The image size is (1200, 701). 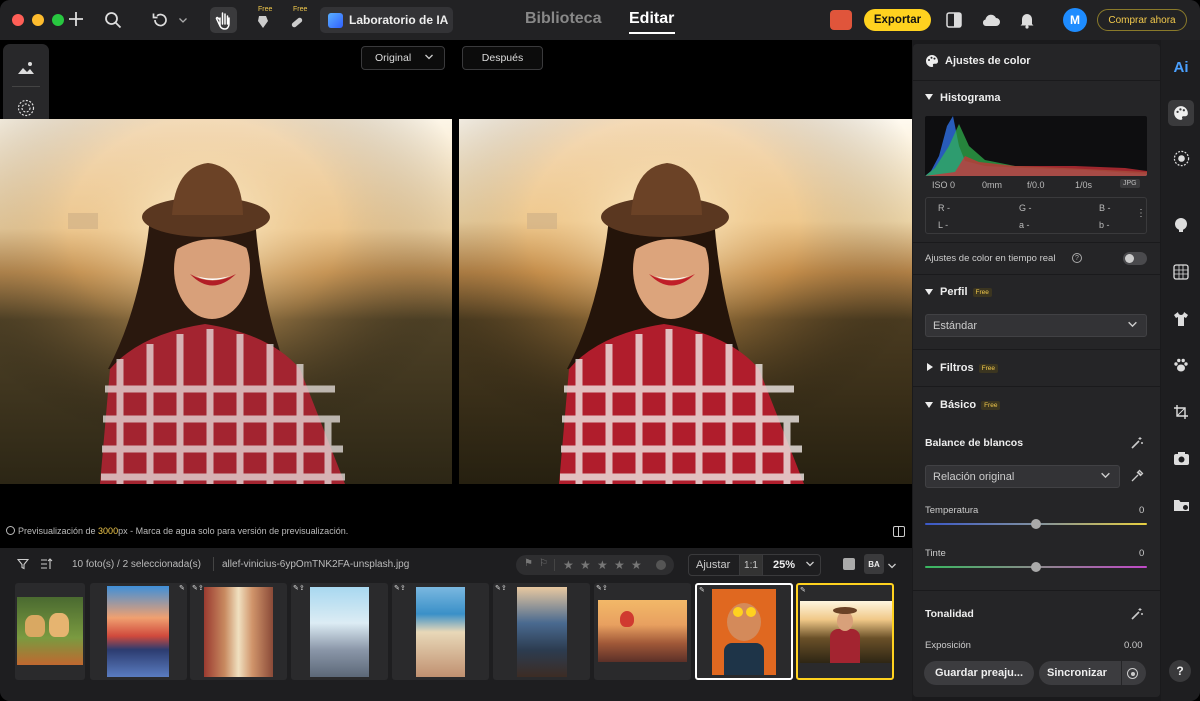 What do you see at coordinates (528, 563) in the screenshot?
I see `flag-icon: ⚑` at bounding box center [528, 563].